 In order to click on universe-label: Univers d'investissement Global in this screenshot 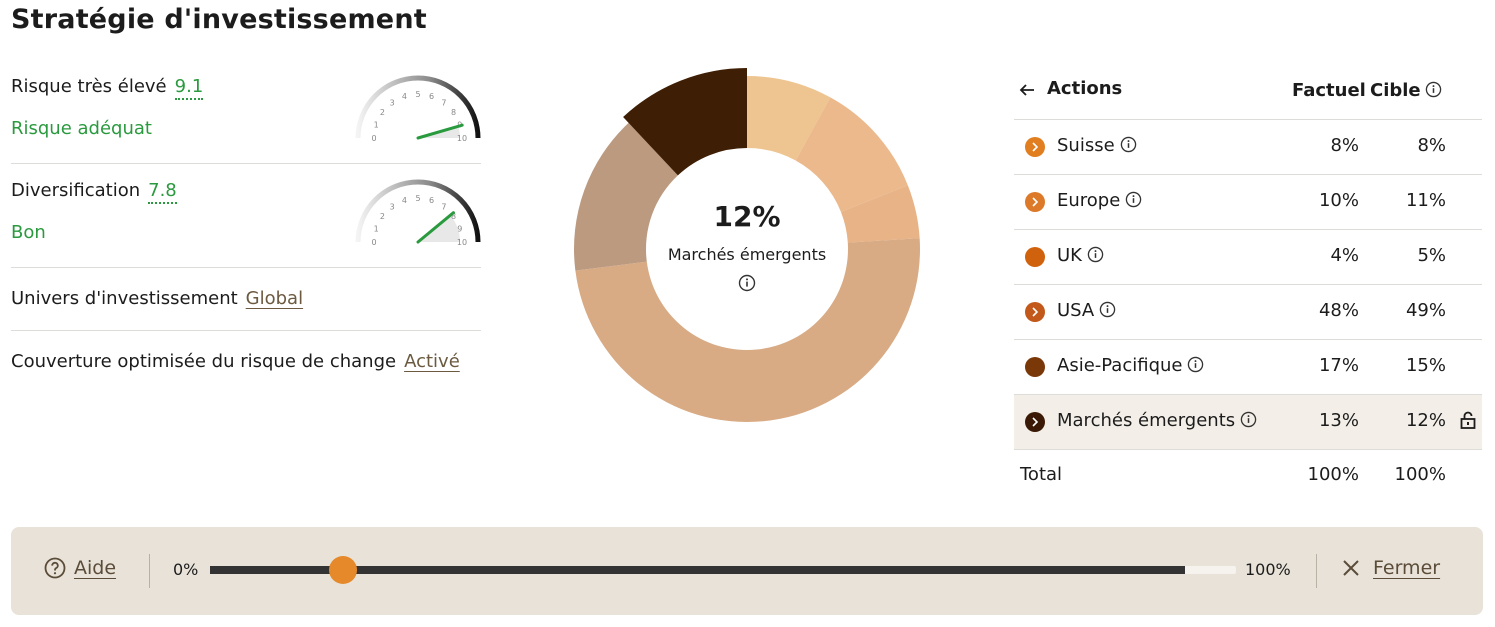, I will do `click(157, 298)`.